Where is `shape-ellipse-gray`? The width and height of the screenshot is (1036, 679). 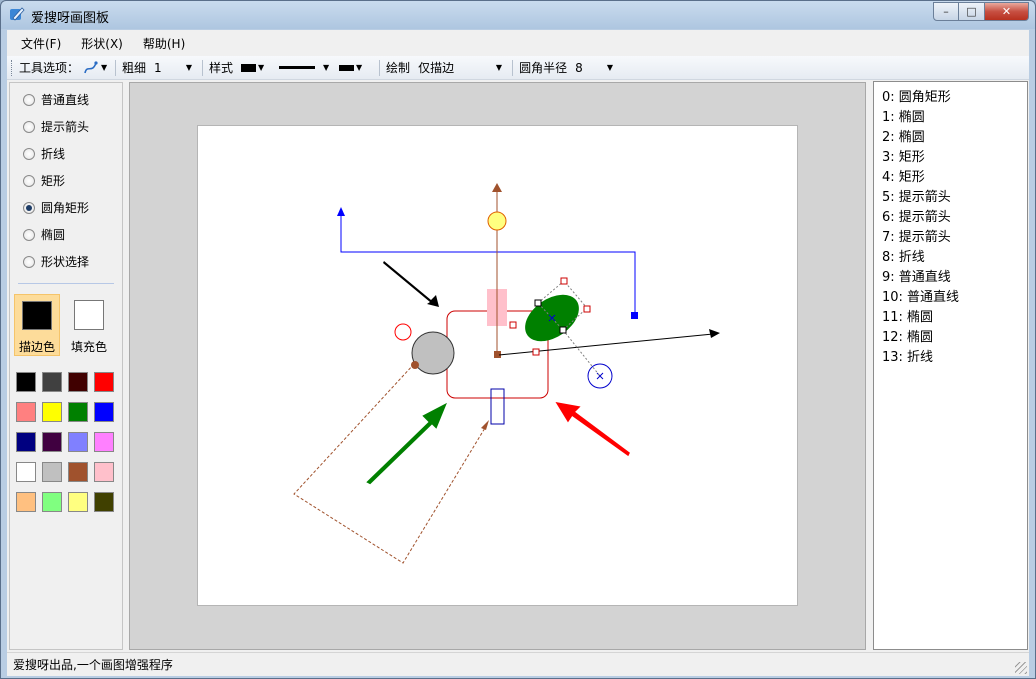
shape-ellipse-gray is located at coordinates (433, 353).